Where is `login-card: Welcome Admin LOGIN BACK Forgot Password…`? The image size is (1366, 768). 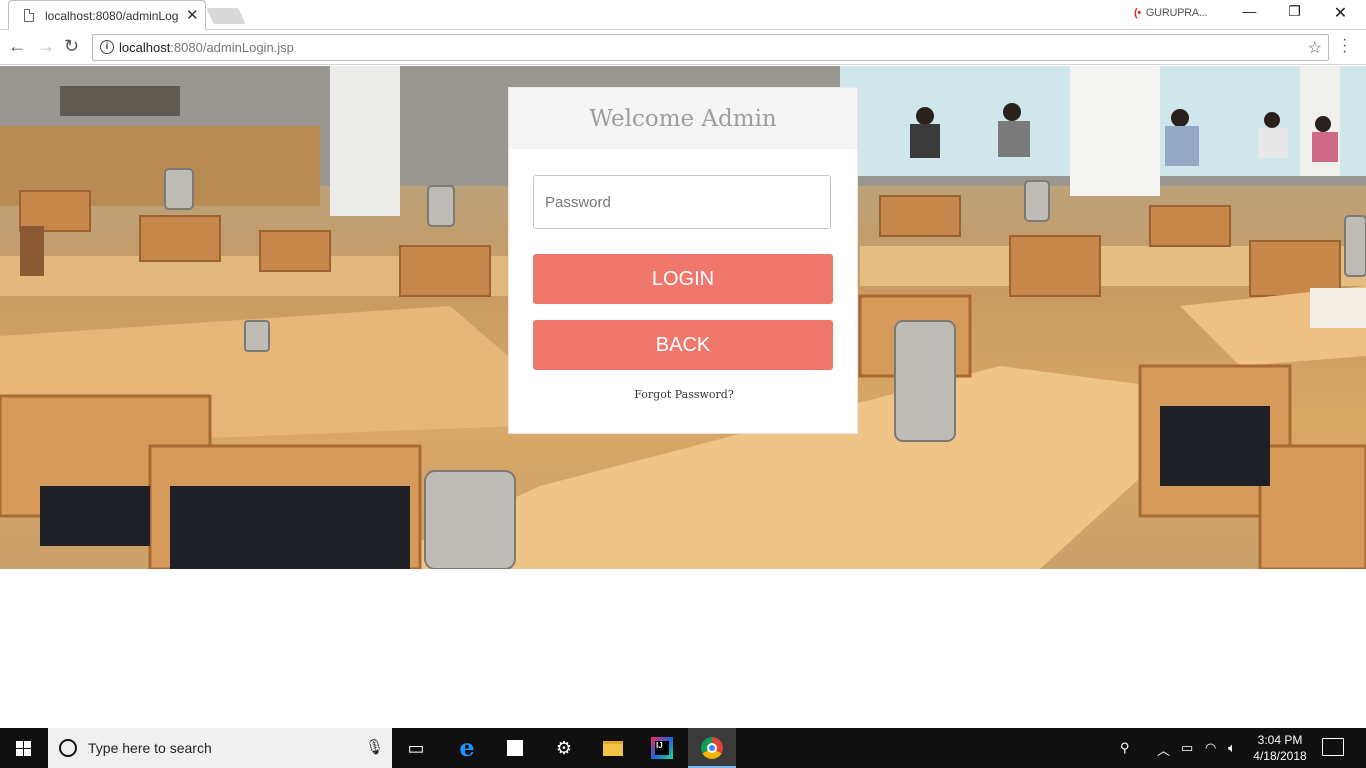
login-card: Welcome Admin LOGIN BACK Forgot Password… is located at coordinates (683, 260).